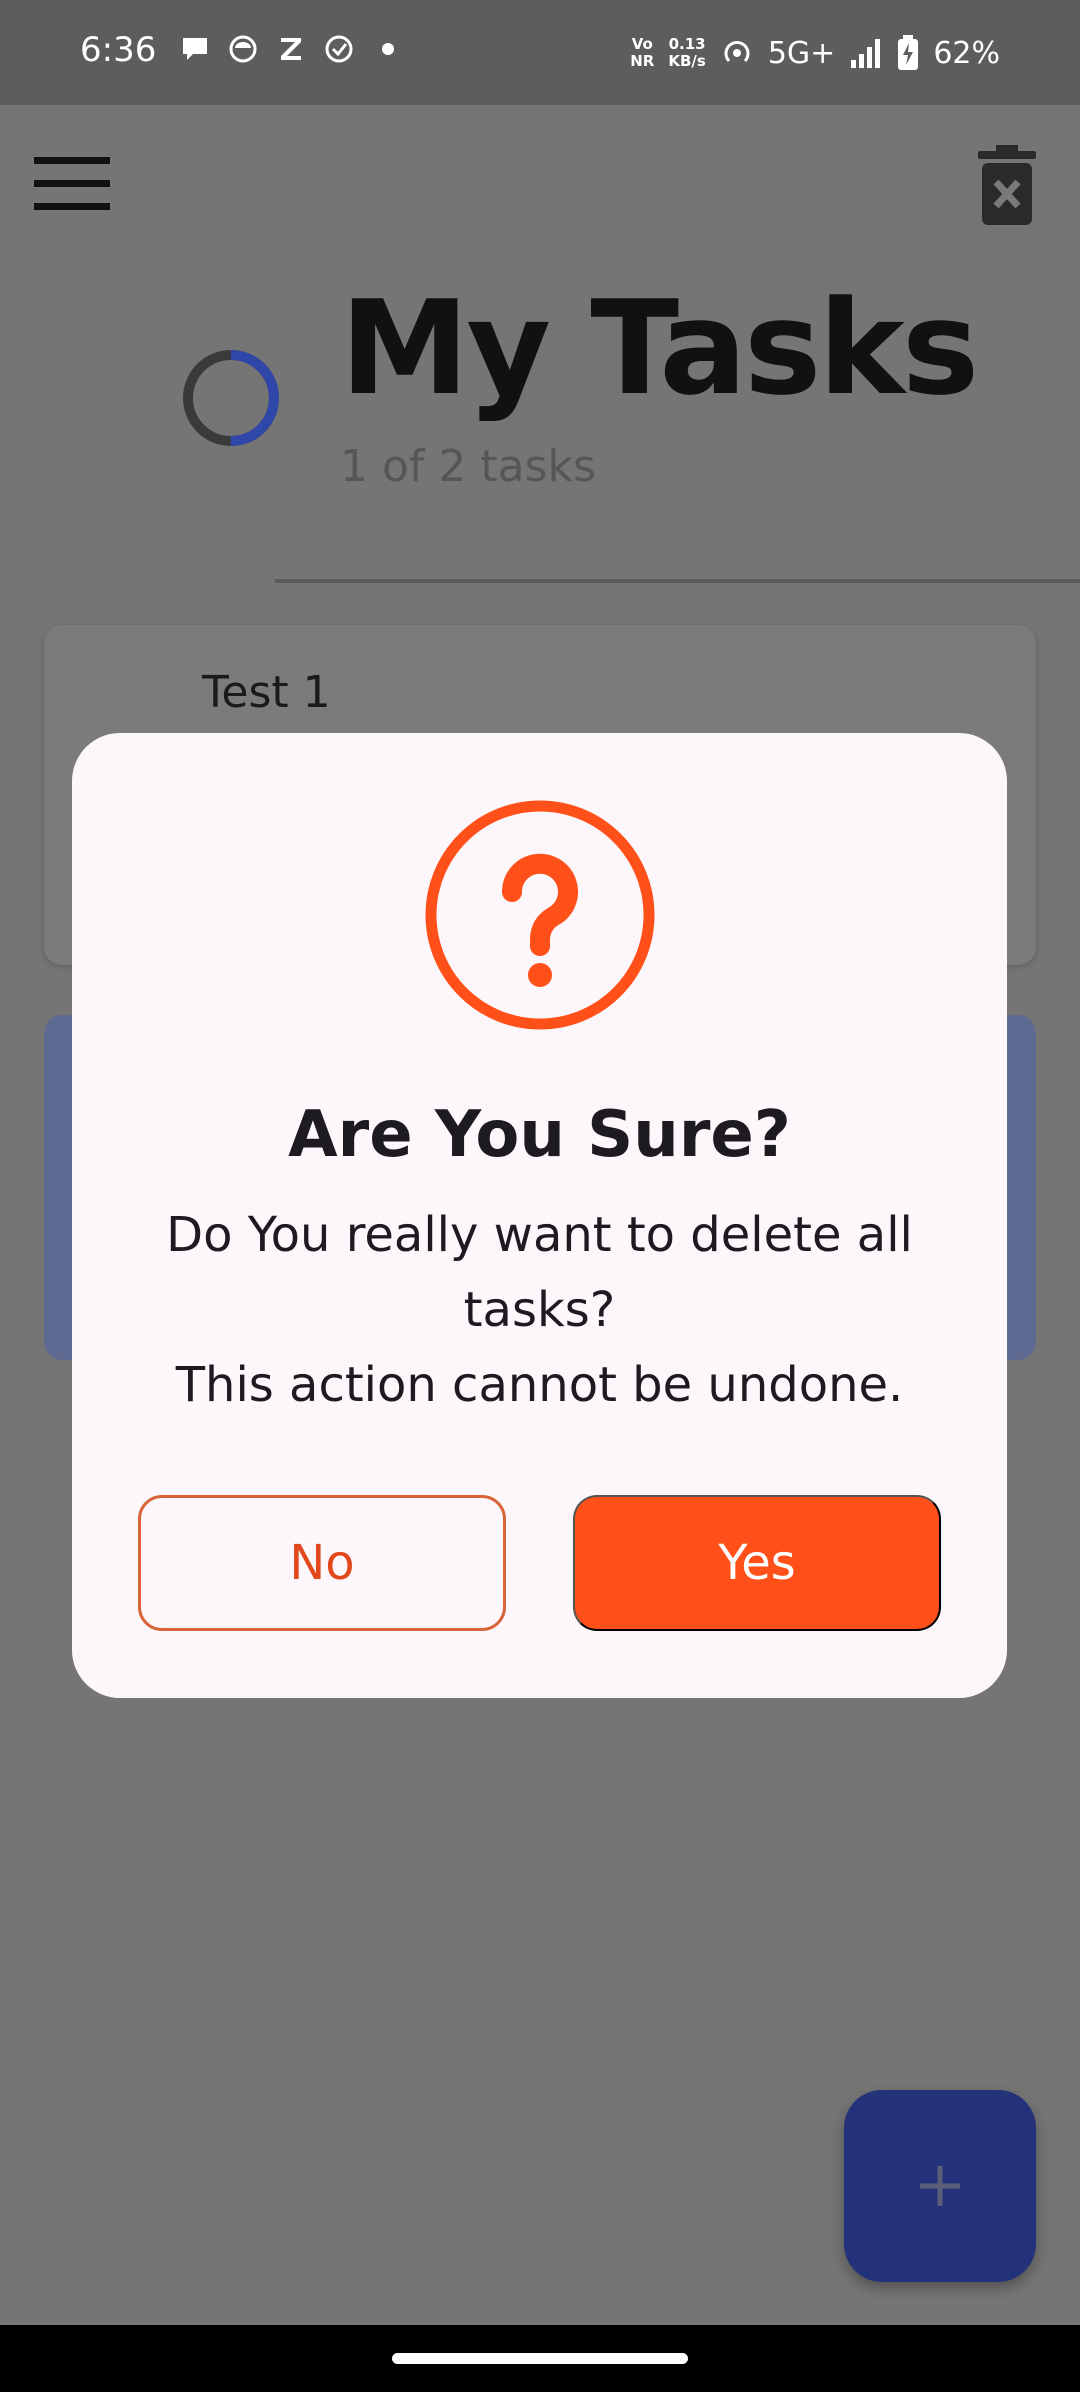  I want to click on question-icon, so click(540, 915).